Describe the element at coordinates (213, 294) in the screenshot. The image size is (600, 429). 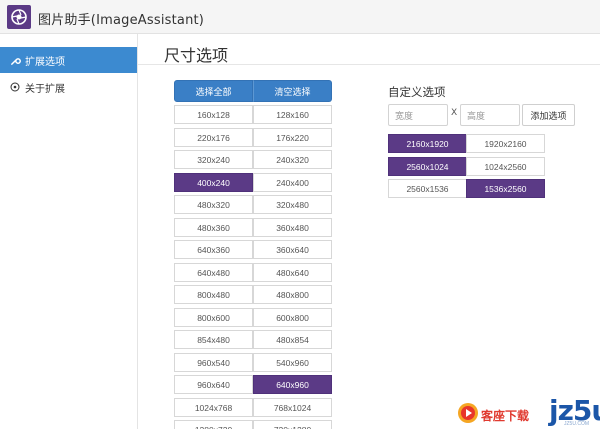
I see `size-option-button: 800x480` at that location.